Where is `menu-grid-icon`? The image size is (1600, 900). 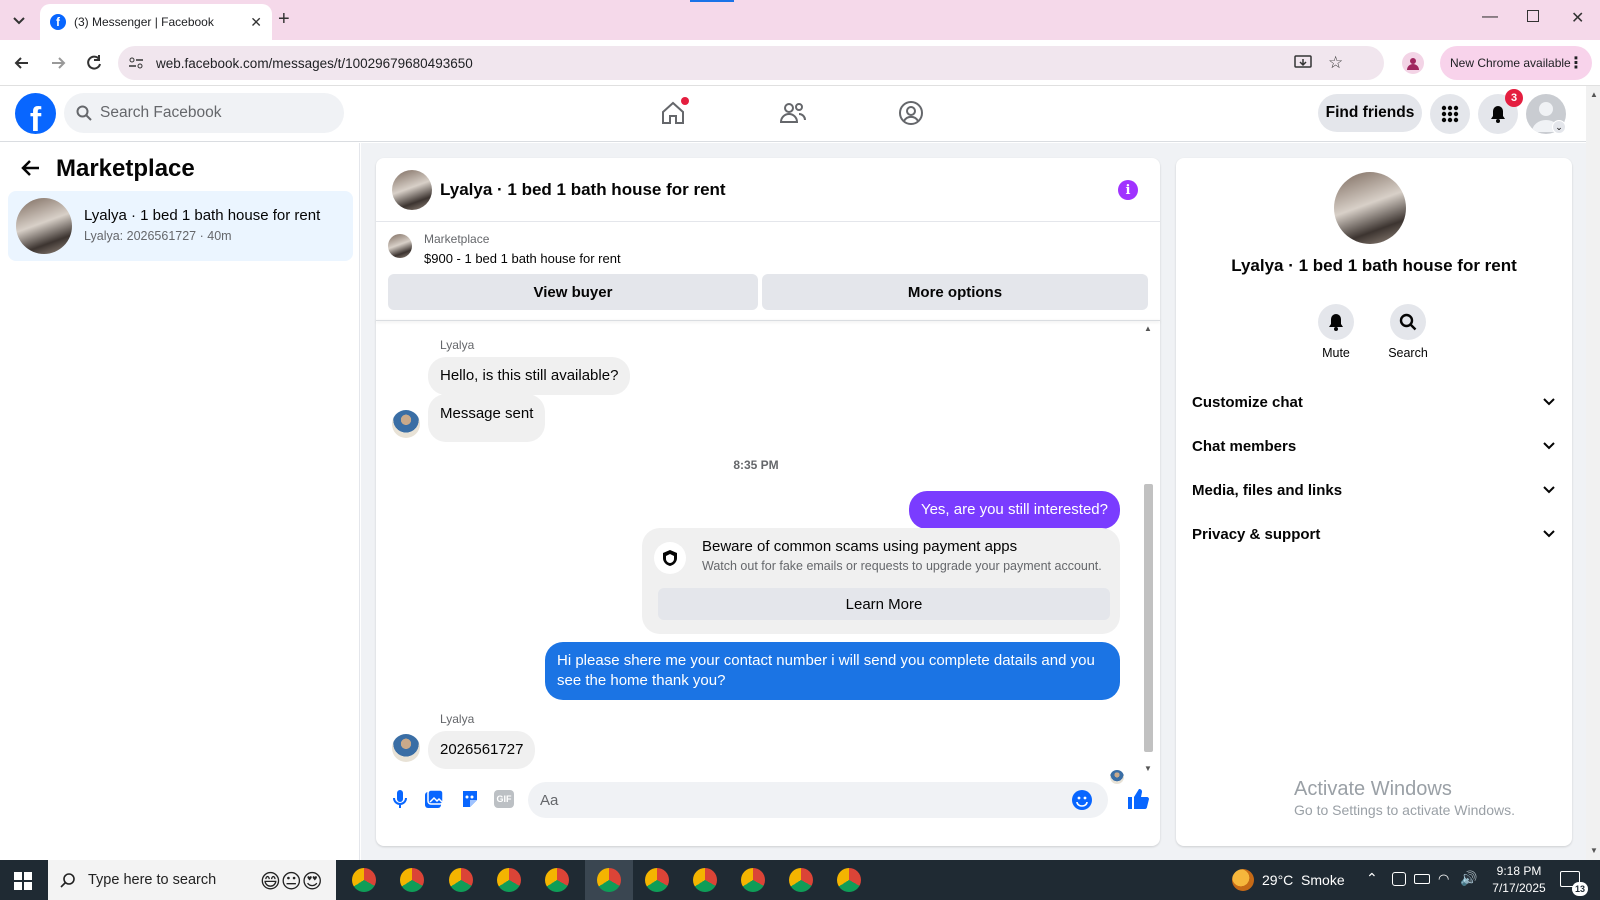 menu-grid-icon is located at coordinates (1450, 114).